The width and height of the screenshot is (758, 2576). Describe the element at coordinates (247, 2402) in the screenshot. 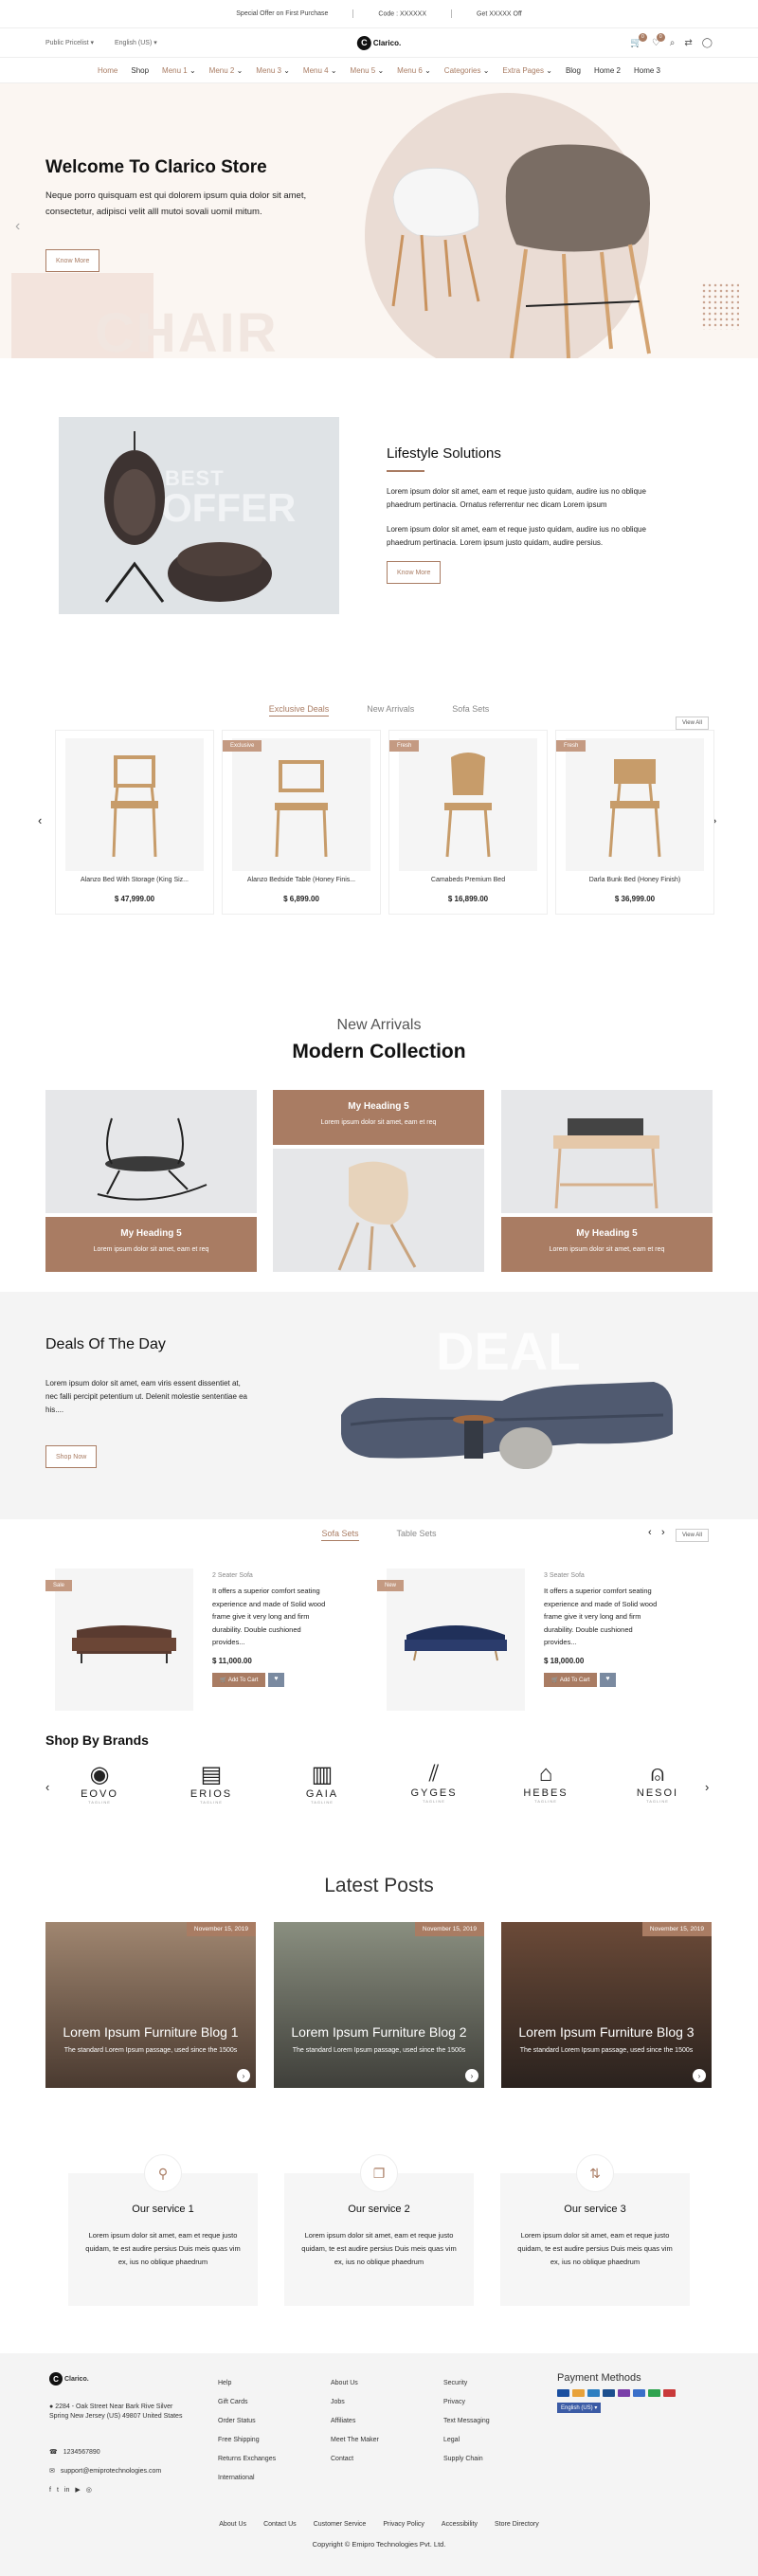

I see `footer-link: Gift Cards` at that location.